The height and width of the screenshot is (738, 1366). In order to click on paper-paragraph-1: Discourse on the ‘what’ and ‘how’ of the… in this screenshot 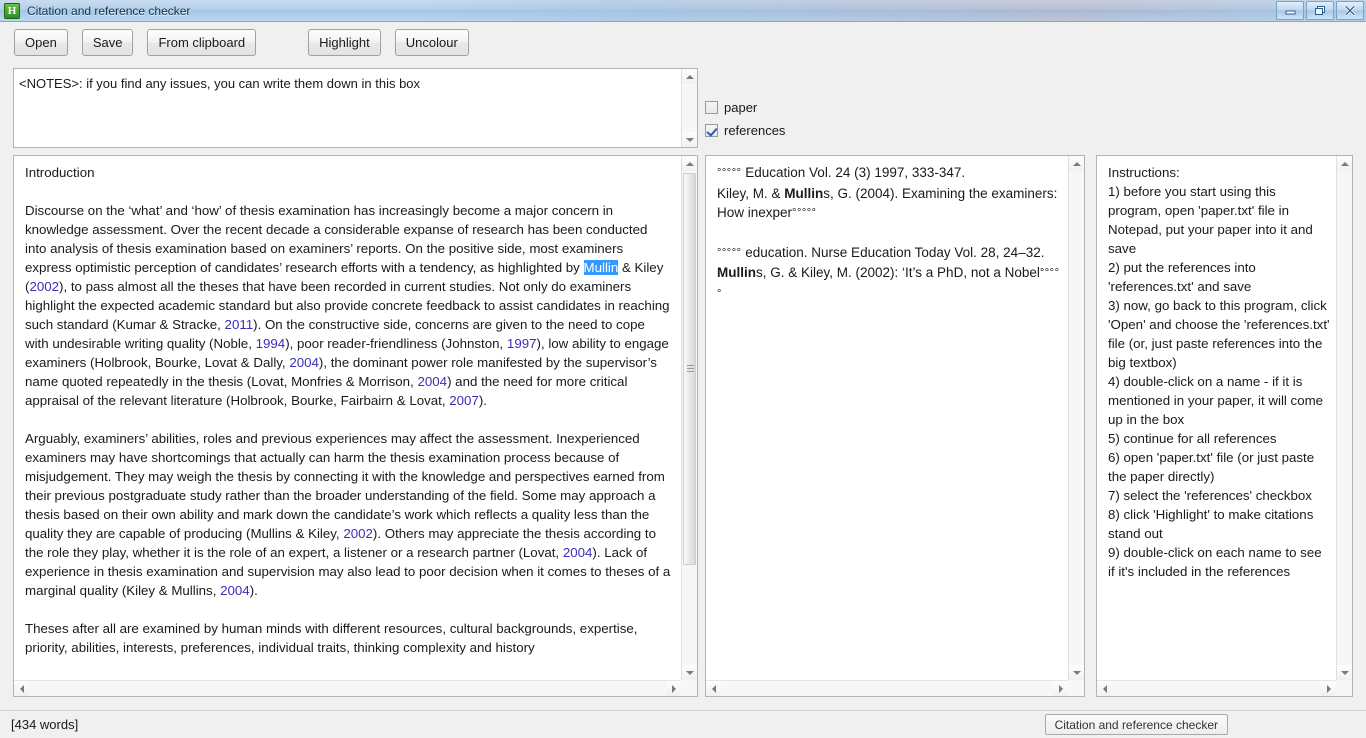, I will do `click(347, 305)`.